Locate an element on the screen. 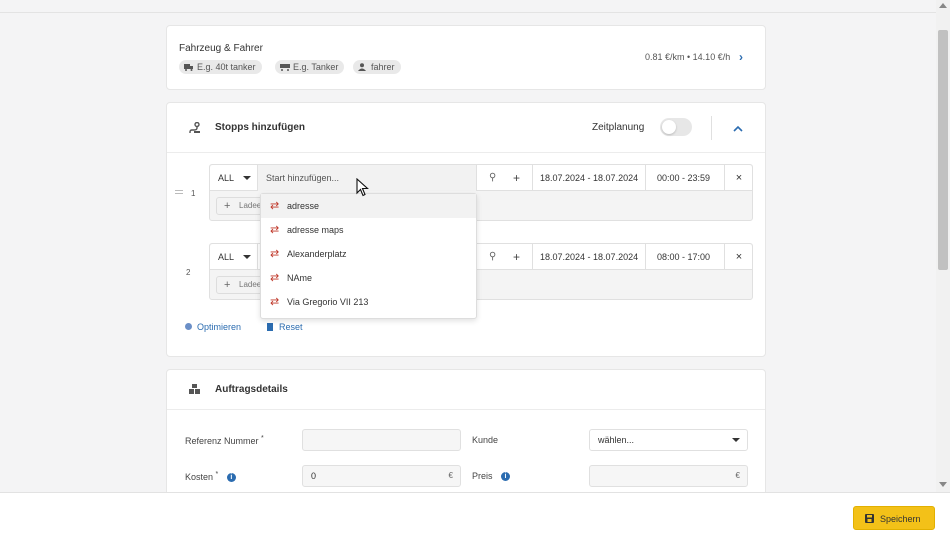 This screenshot has width=950, height=538. trailer-icon is located at coordinates (285, 67).